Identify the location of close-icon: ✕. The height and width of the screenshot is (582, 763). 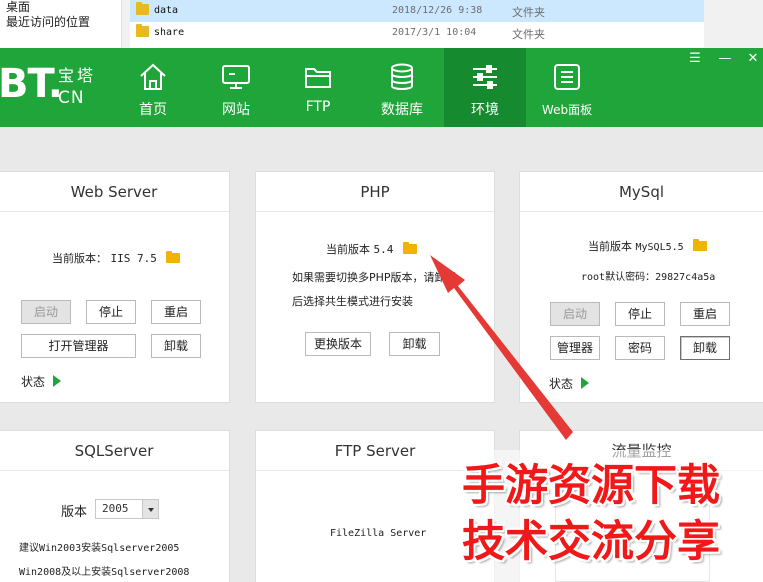
(753, 59).